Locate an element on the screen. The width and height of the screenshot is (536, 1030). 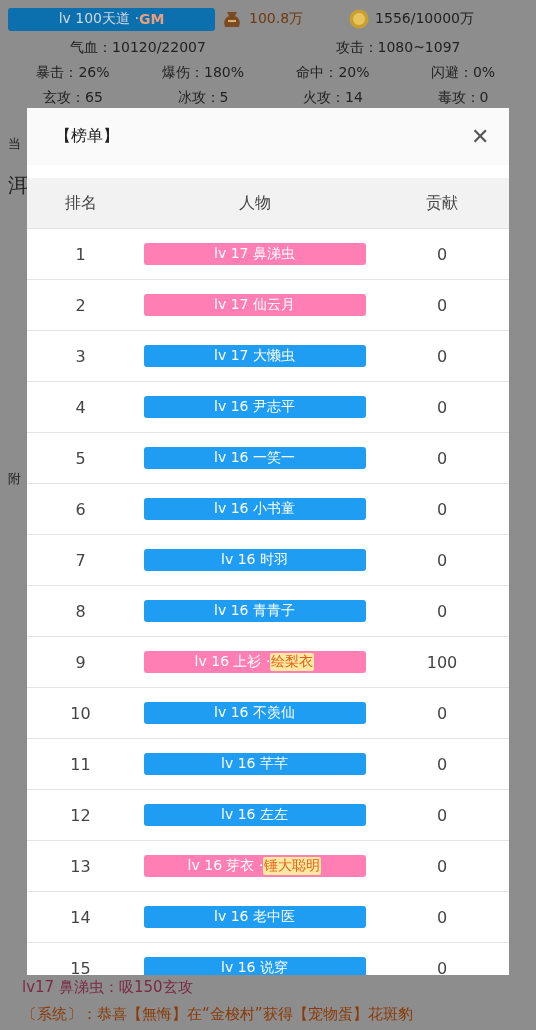
column-header: 人物 is located at coordinates (254, 203).